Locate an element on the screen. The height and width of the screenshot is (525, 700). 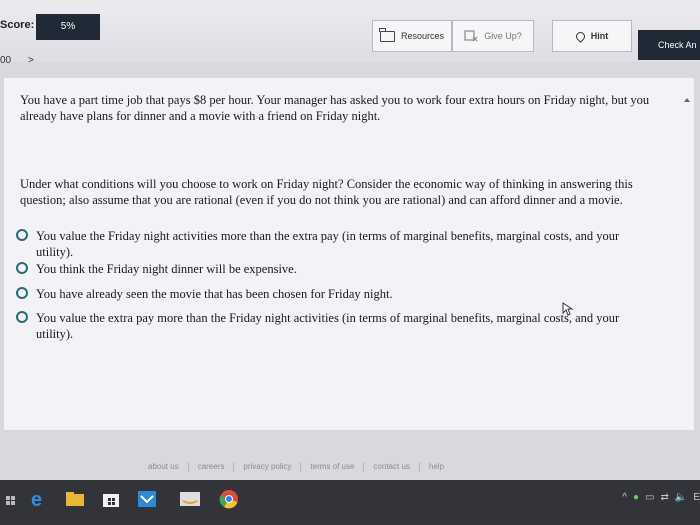
amazon-icon is located at coordinates (190, 499).